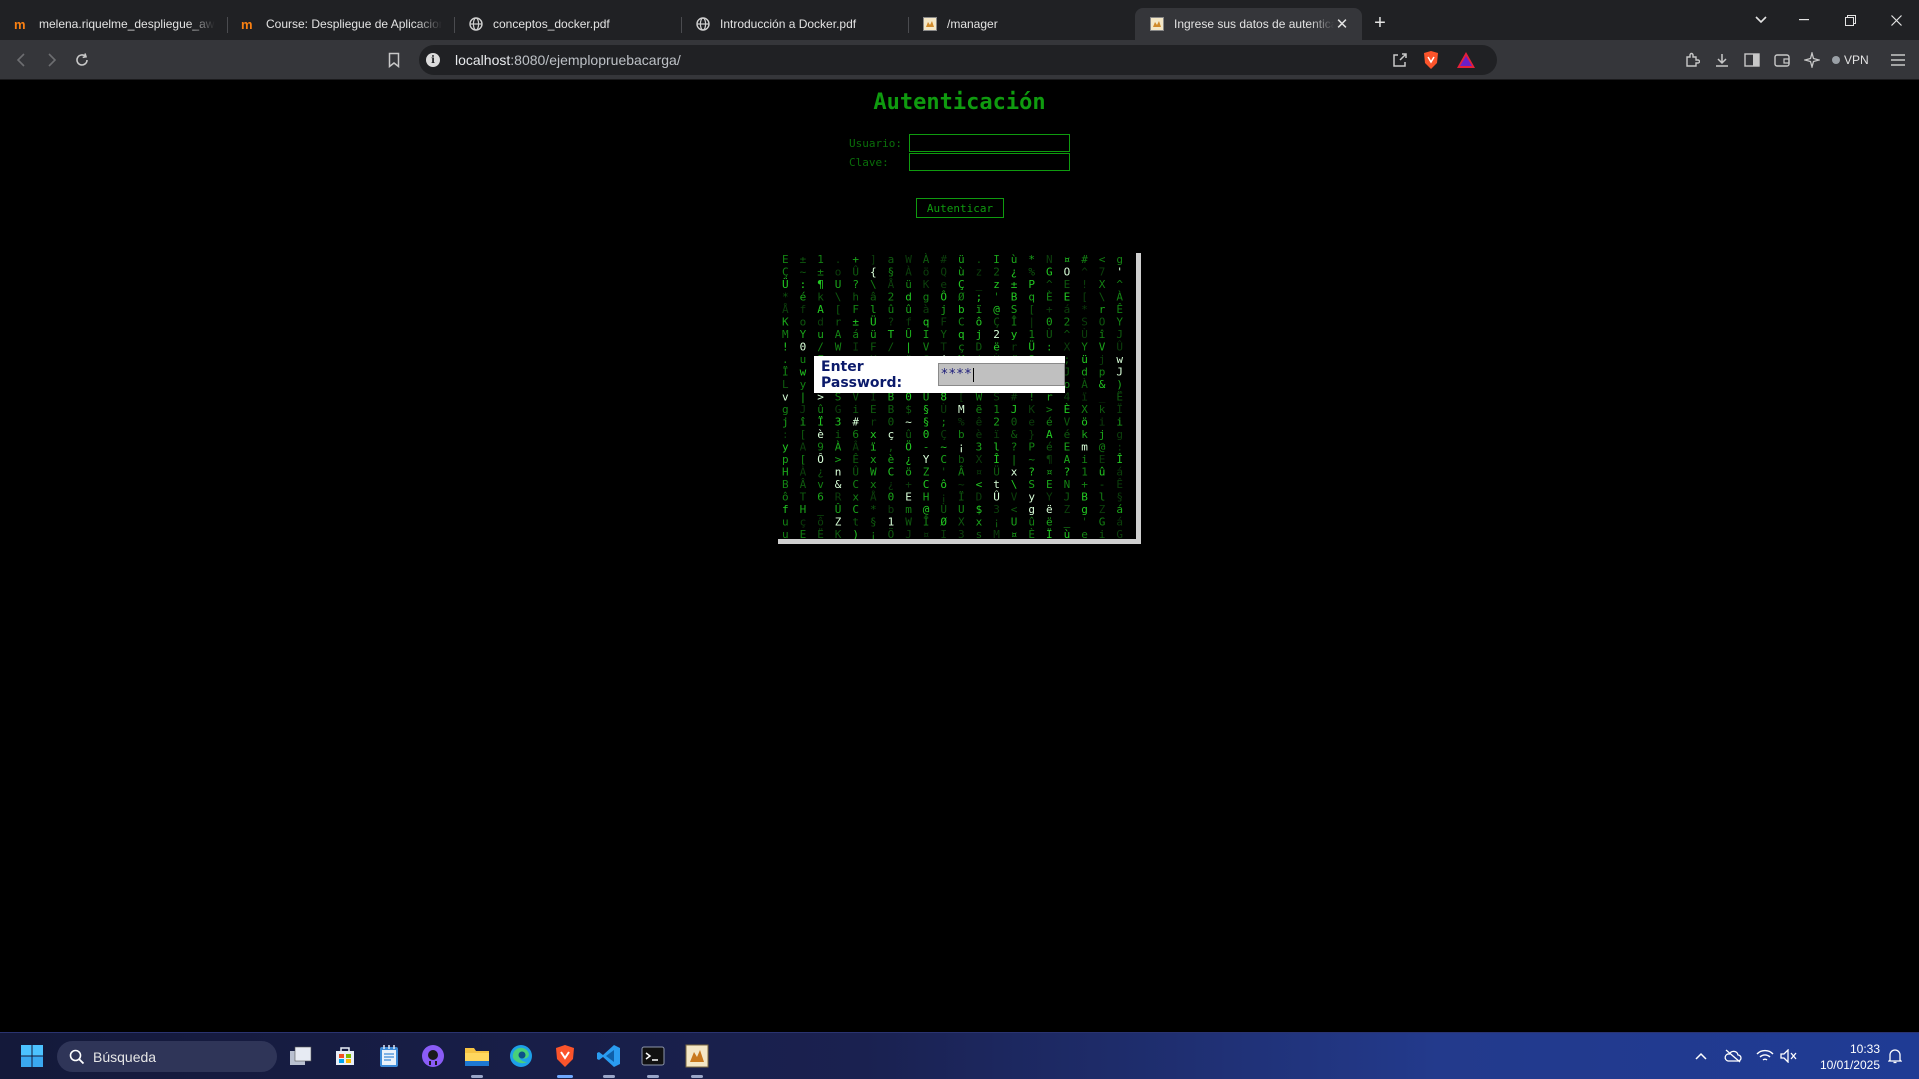 This screenshot has width=1919, height=1079. Describe the element at coordinates (653, 1056) in the screenshot. I see `terminal-icon` at that location.